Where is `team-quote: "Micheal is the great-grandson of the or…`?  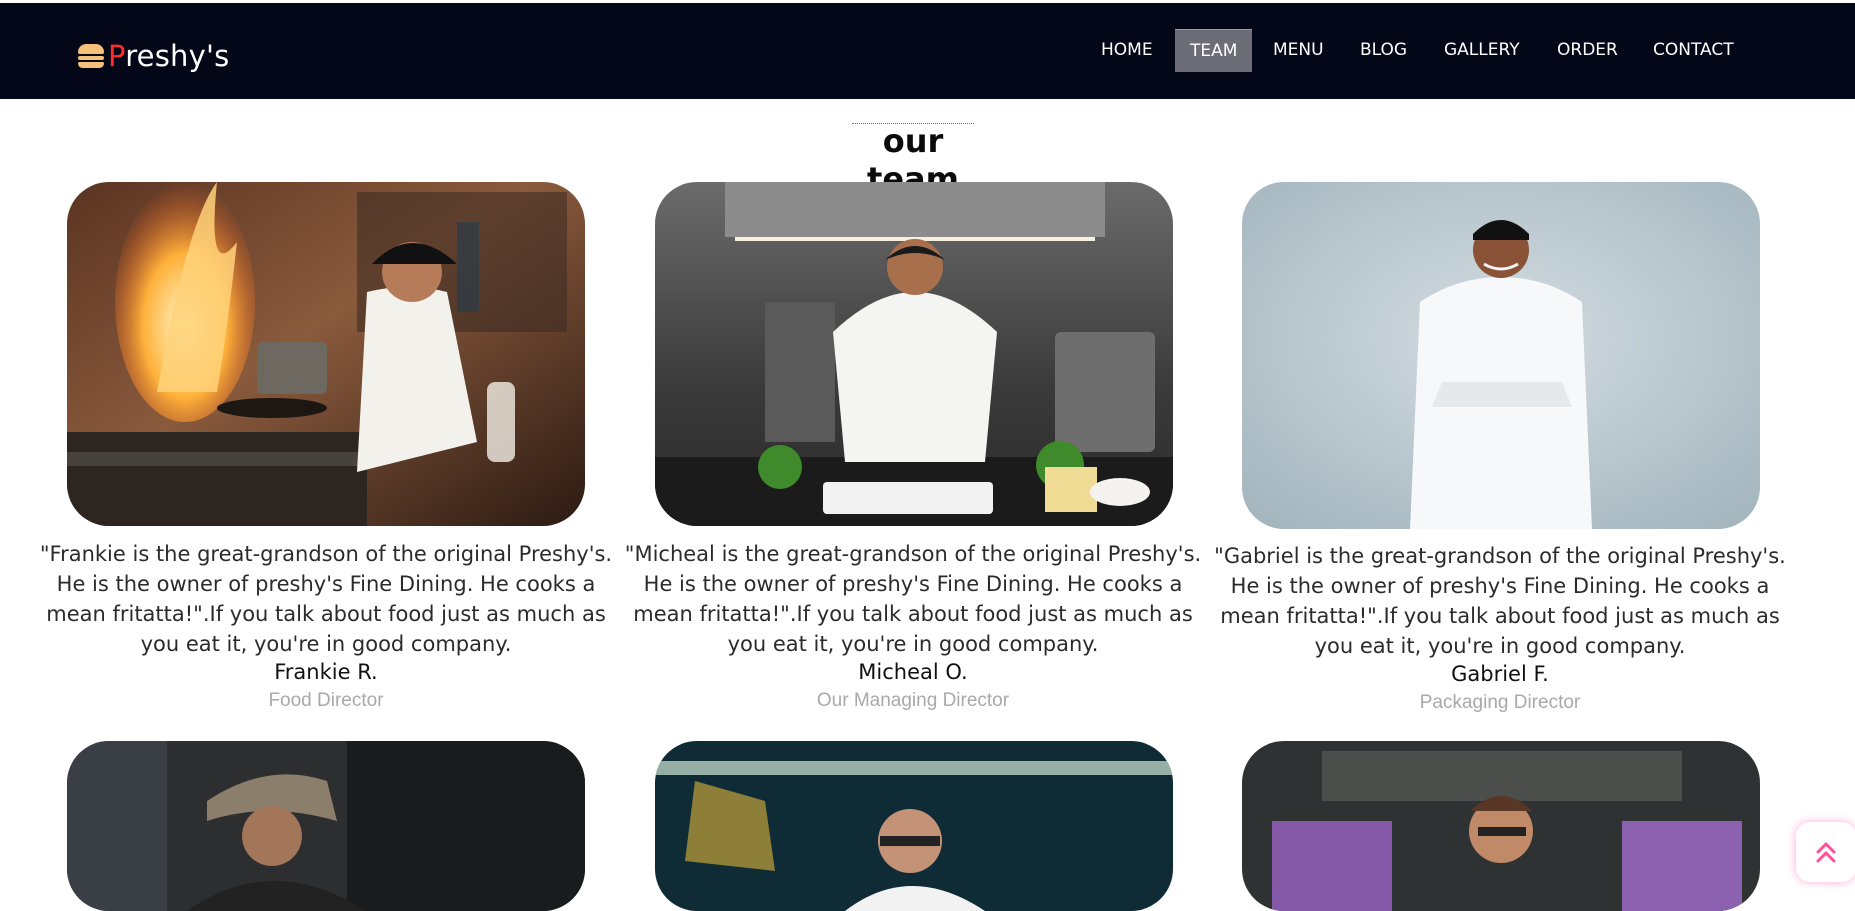 team-quote: "Micheal is the great-grandson of the or… is located at coordinates (913, 599).